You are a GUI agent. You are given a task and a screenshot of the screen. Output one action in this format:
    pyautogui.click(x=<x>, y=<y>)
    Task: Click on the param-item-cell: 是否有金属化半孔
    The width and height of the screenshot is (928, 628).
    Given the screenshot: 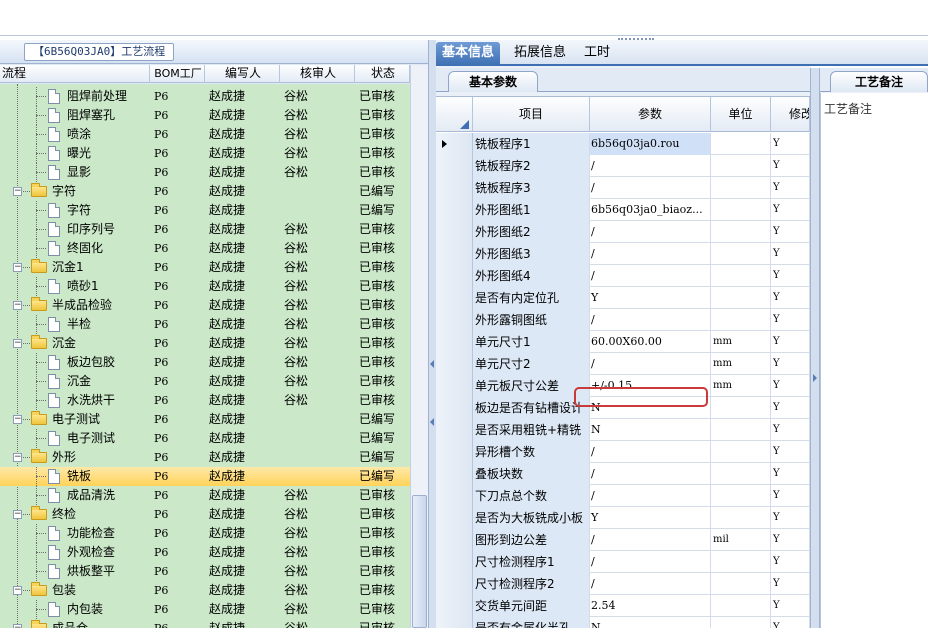 What is the action you would take?
    pyautogui.click(x=531, y=622)
    